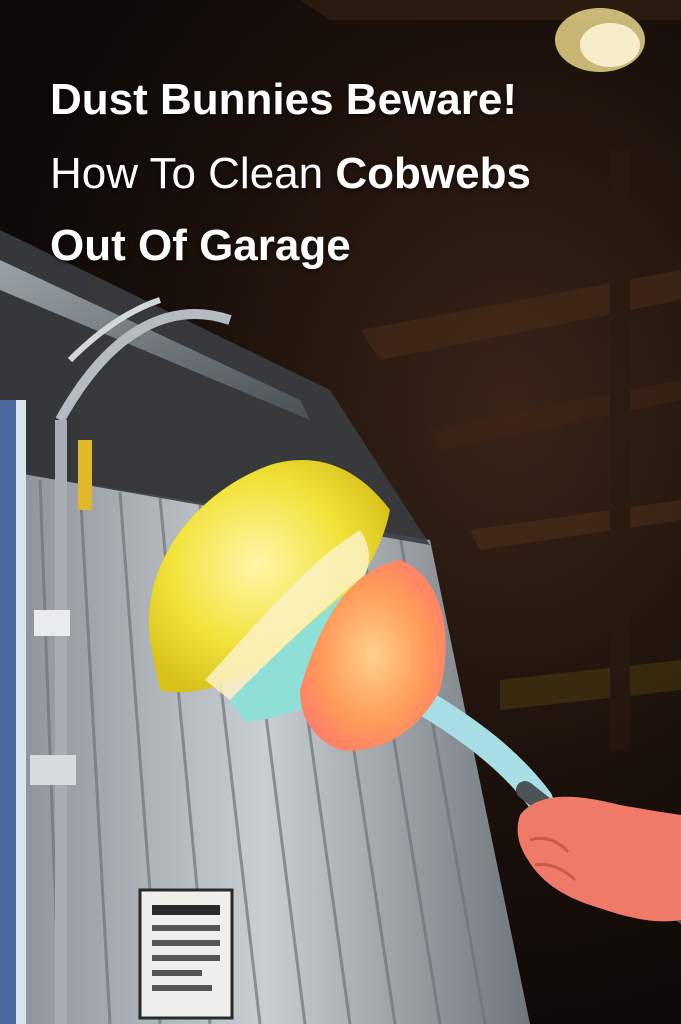 This screenshot has height=1024, width=681. Describe the element at coordinates (433, 173) in the screenshot. I see `headline-line-2-bold: Cobwebs` at that location.